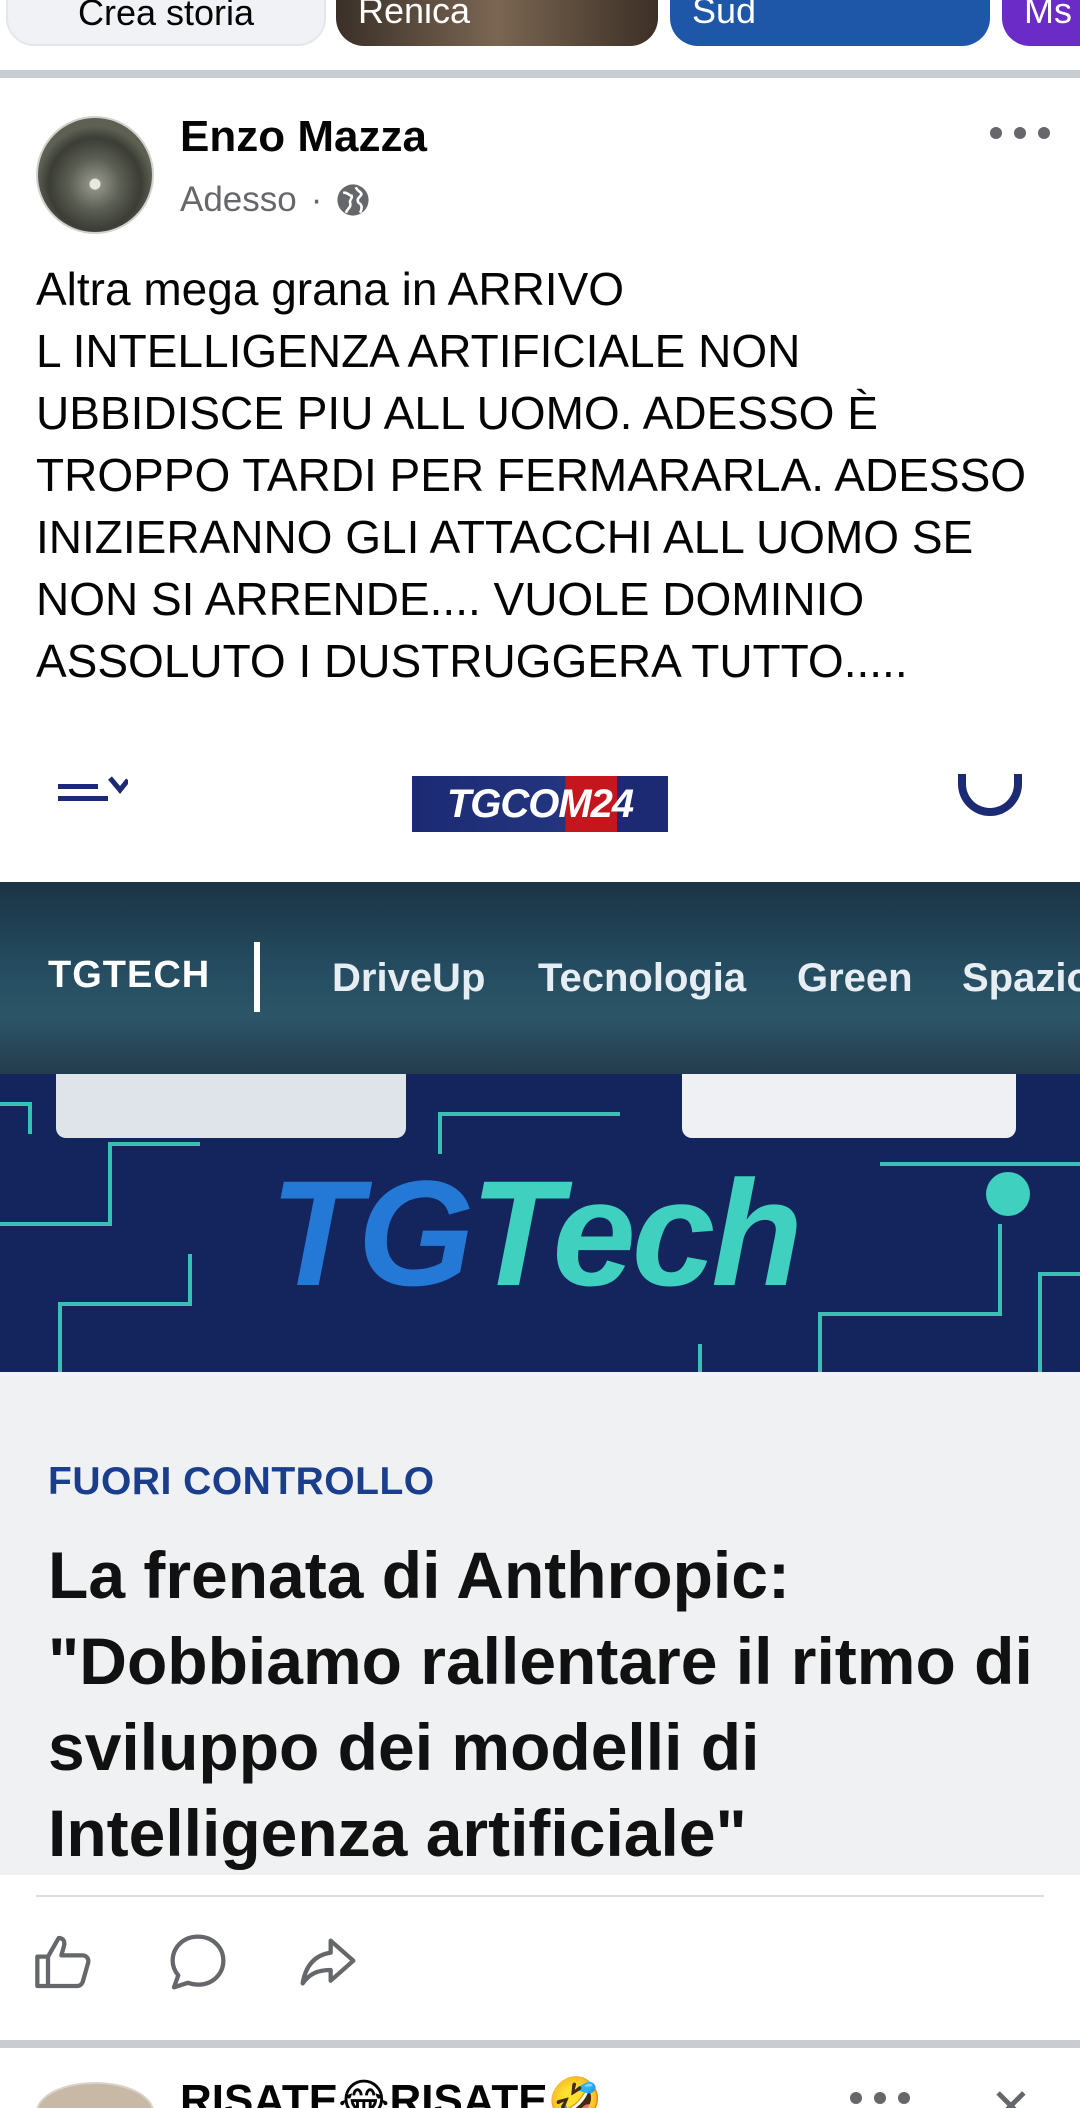 The image size is (1080, 2108). What do you see at coordinates (724, 15) in the screenshot?
I see `story-label: Sud` at bounding box center [724, 15].